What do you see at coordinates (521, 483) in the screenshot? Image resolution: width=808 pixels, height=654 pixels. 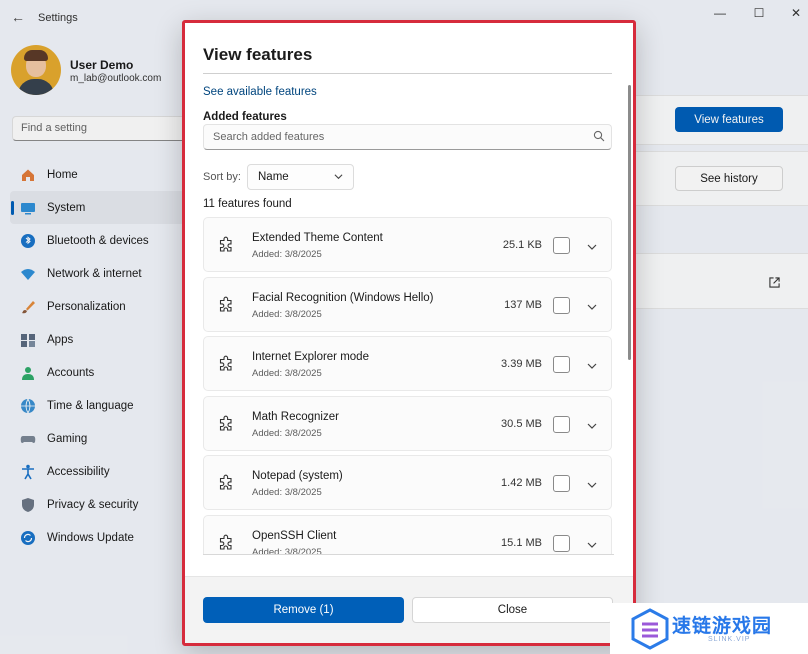 I see `feature-size: 1.42 MB` at bounding box center [521, 483].